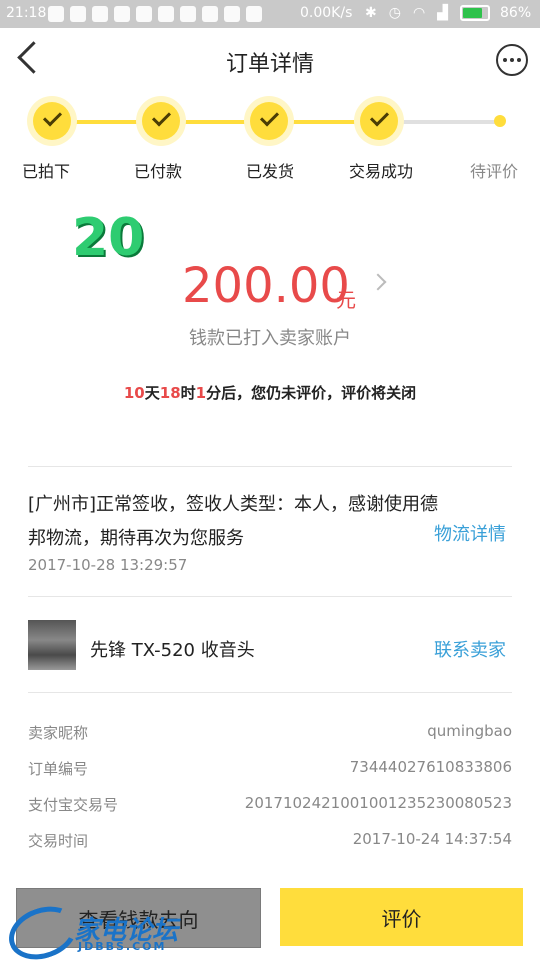  I want to click on battery-icon, so click(474, 13).